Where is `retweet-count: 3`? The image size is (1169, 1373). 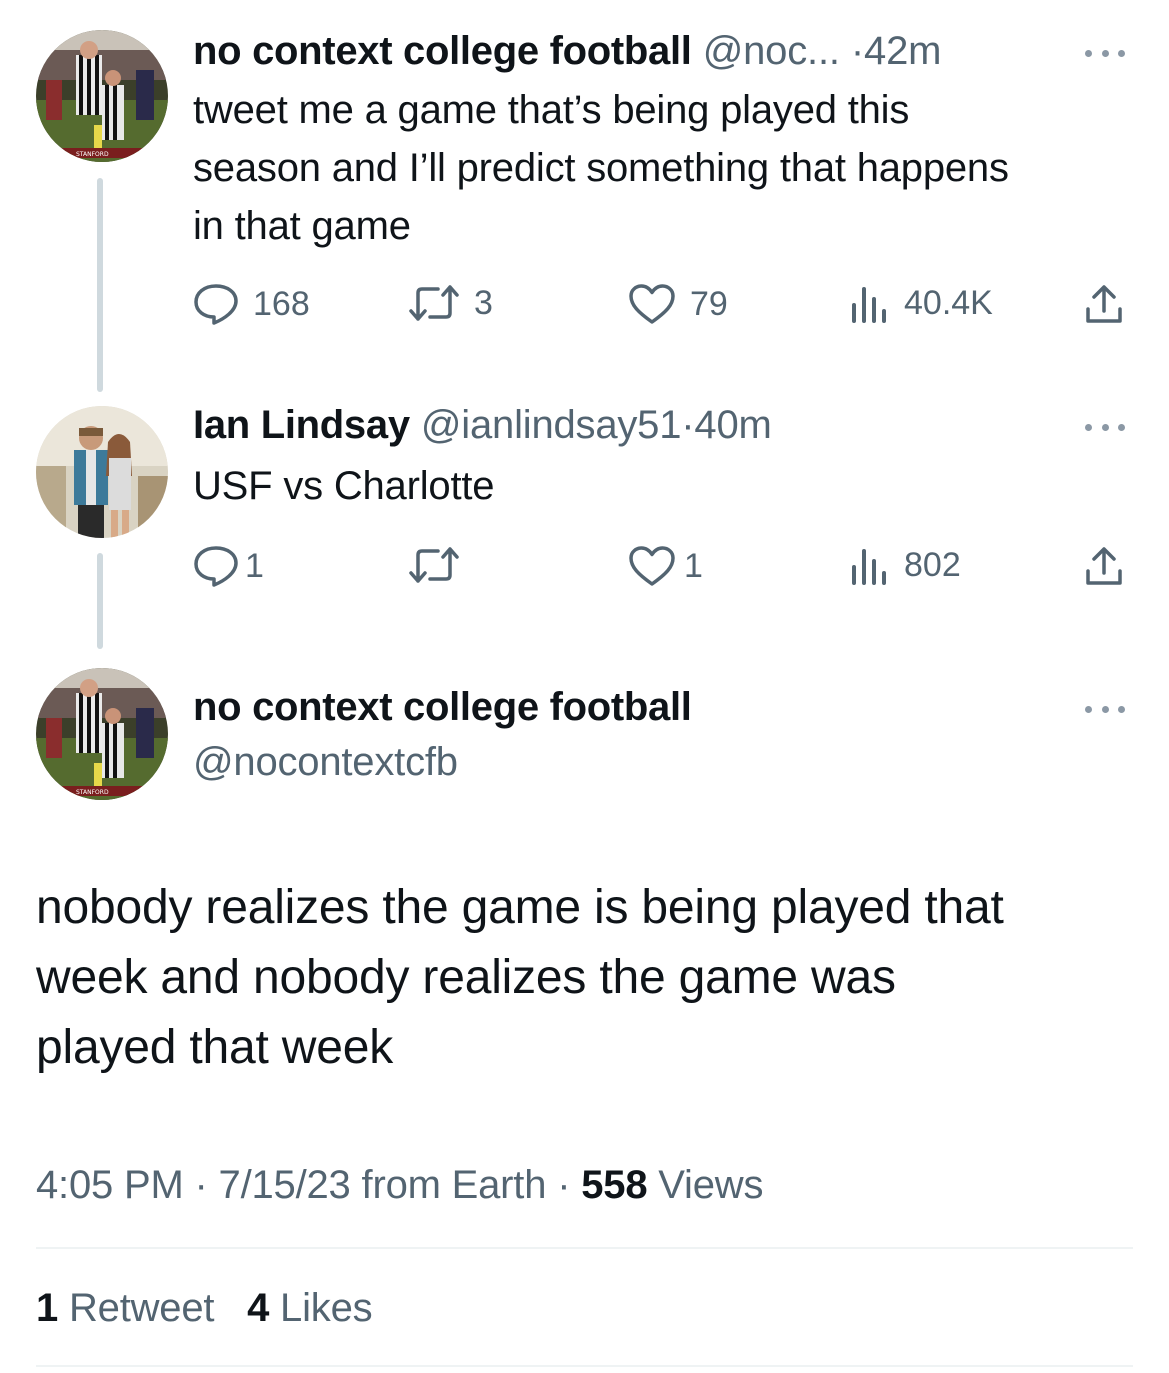
retweet-count: 3 is located at coordinates (483, 303).